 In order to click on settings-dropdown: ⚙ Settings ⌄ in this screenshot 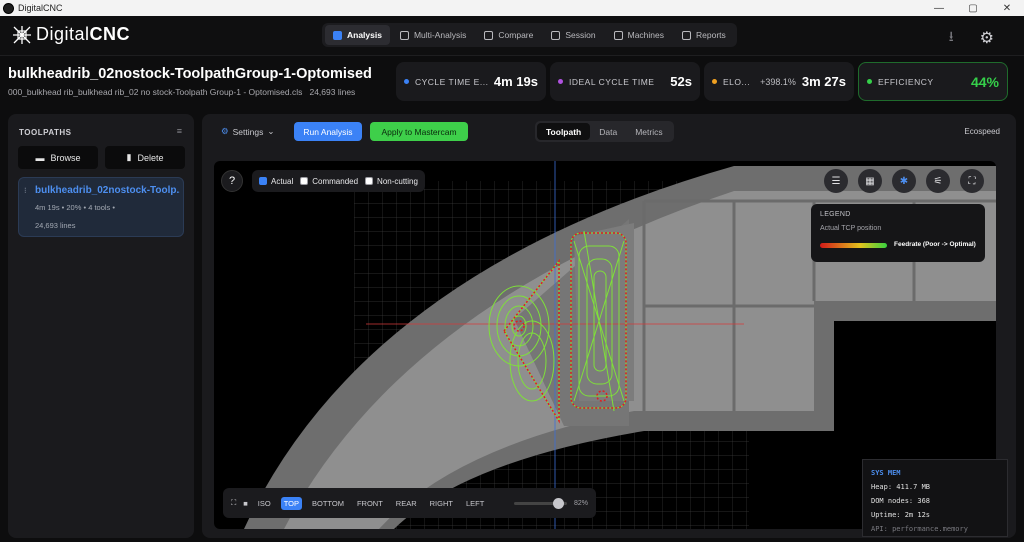, I will do `click(247, 131)`.